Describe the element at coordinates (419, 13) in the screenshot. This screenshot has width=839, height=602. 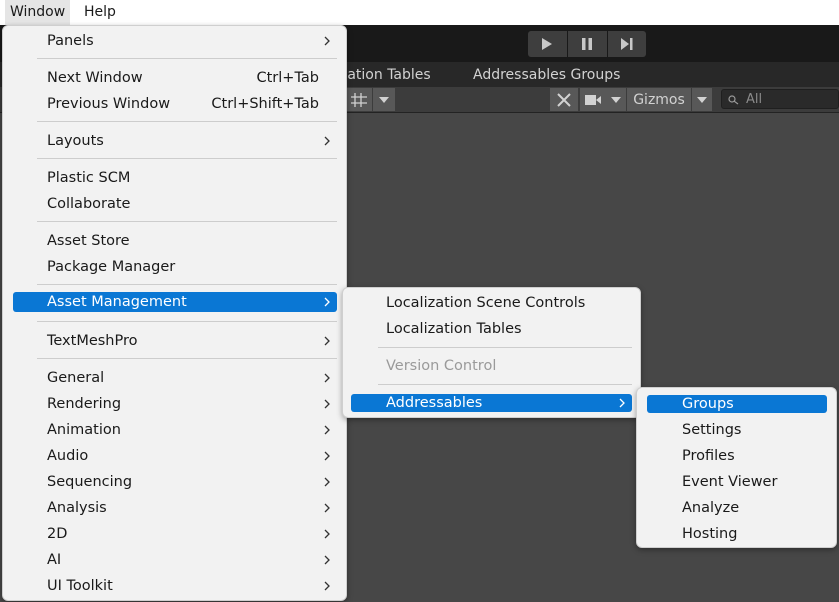
I see `menubar: Window Help` at that location.